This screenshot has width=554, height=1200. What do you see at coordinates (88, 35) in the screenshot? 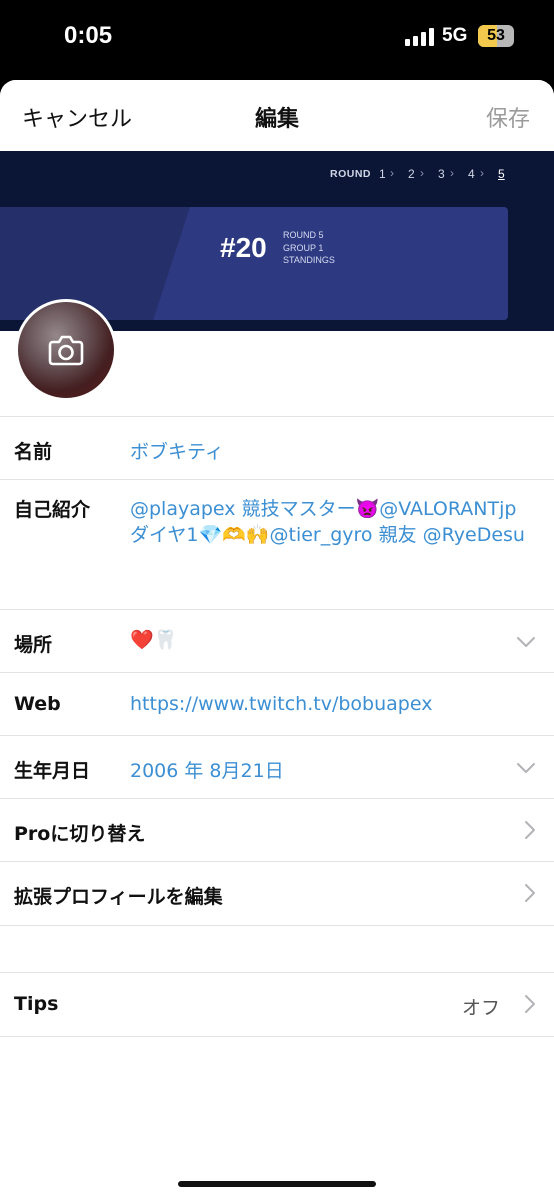
I see `status-time: 0:05` at bounding box center [88, 35].